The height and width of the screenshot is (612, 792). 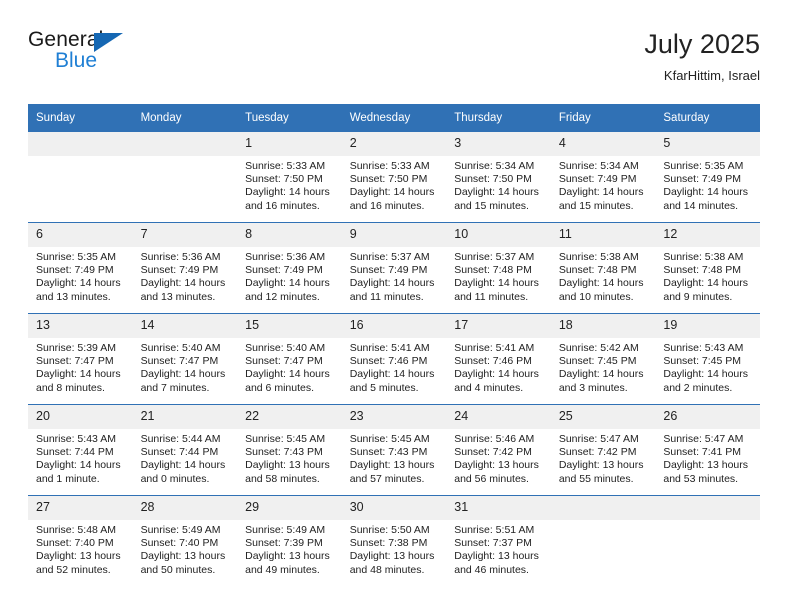 What do you see at coordinates (706, 374) in the screenshot?
I see `day-daylight1-line: Daylight: 14 hours` at bounding box center [706, 374].